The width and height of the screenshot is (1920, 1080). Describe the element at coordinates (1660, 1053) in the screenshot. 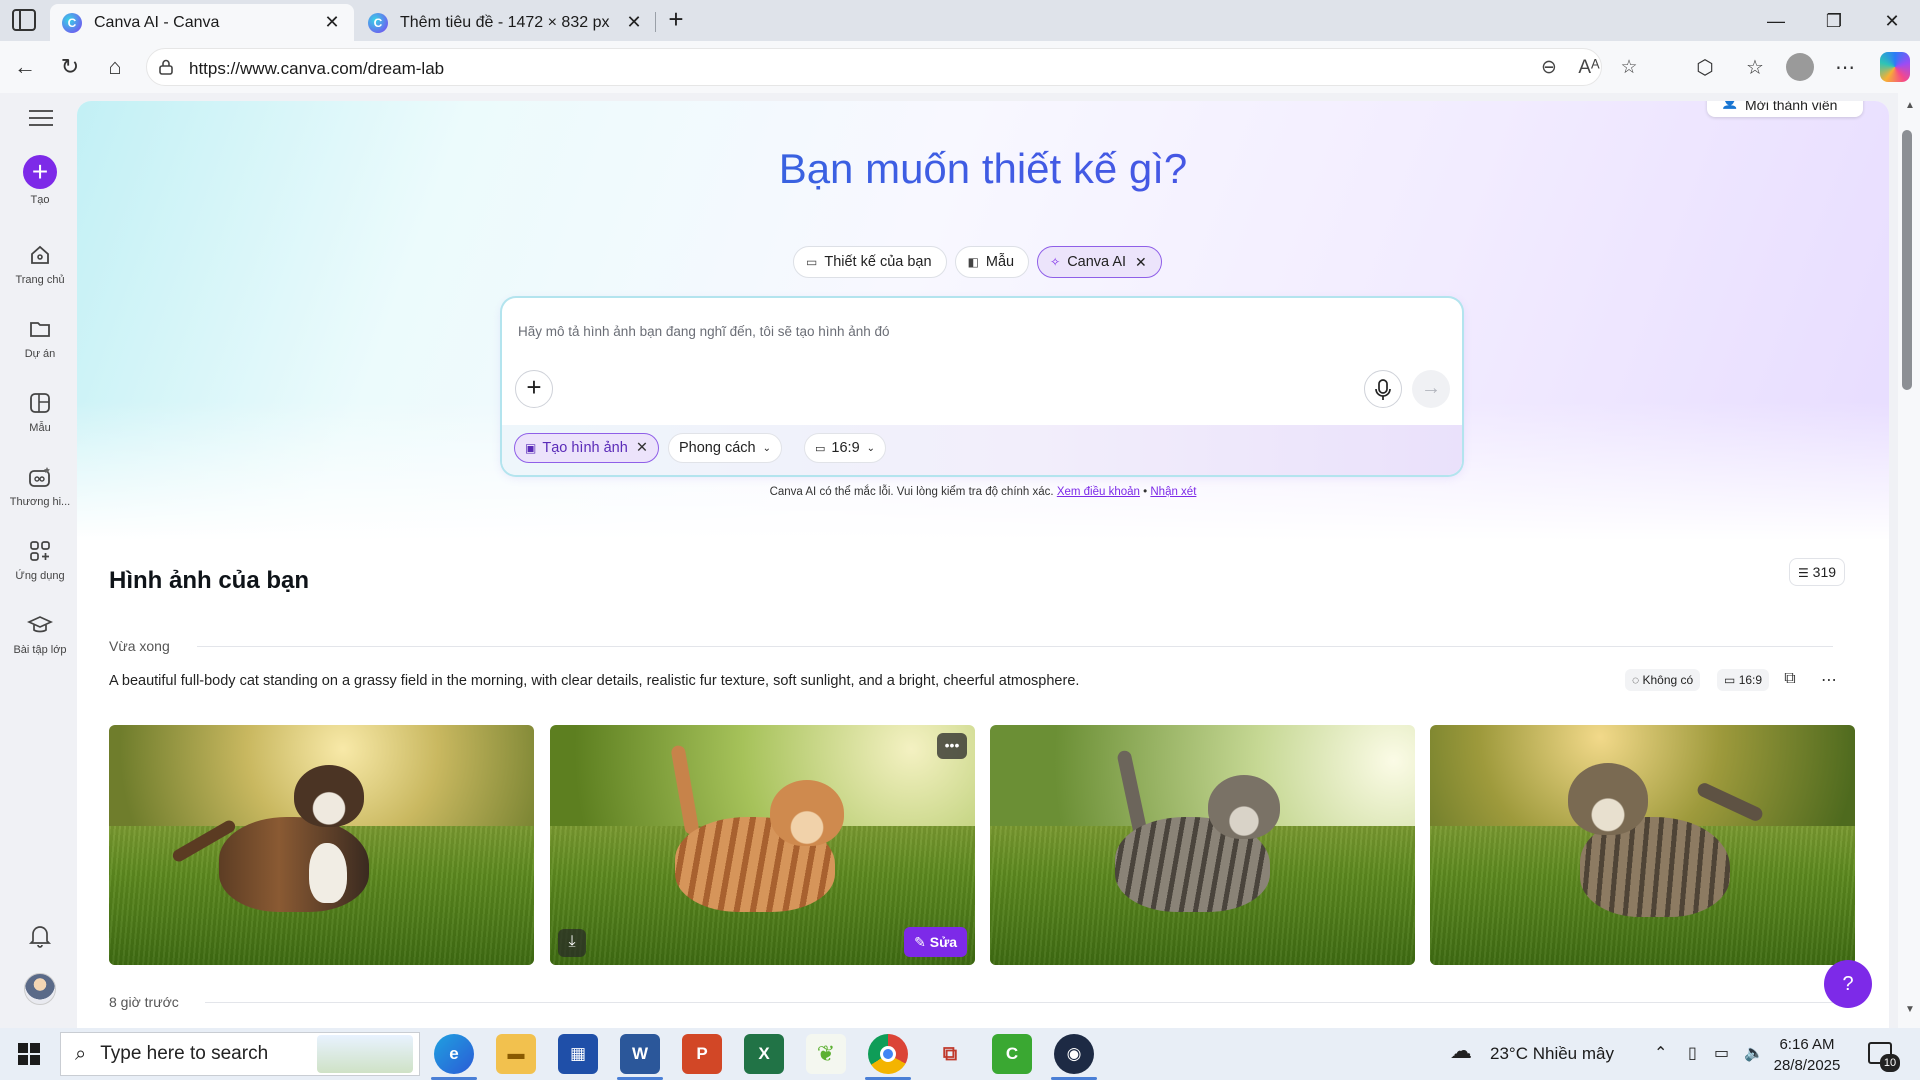

I see `tray-chevron-up-icon: ⌃` at that location.